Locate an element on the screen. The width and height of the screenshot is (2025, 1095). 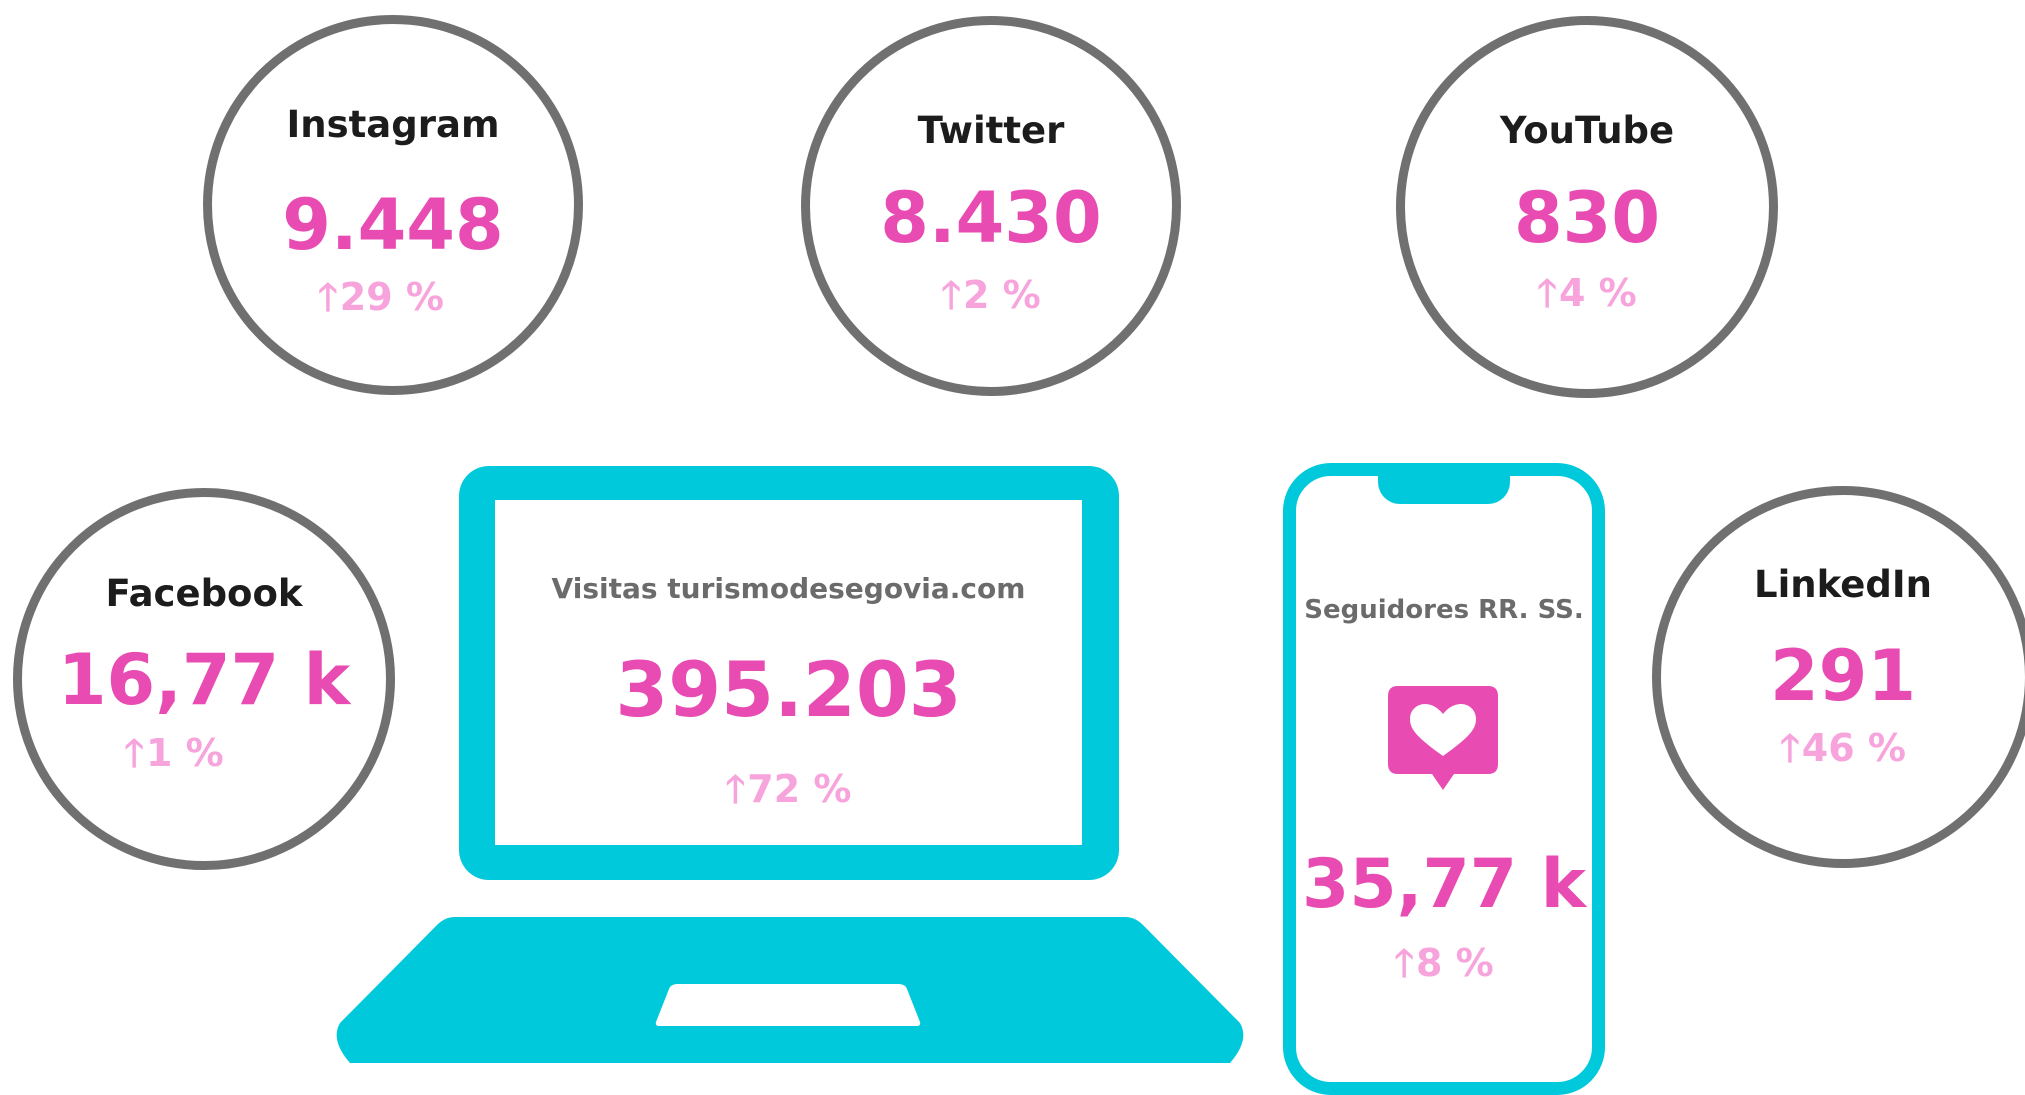
laptop-keyboard-base is located at coordinates (790, 990).